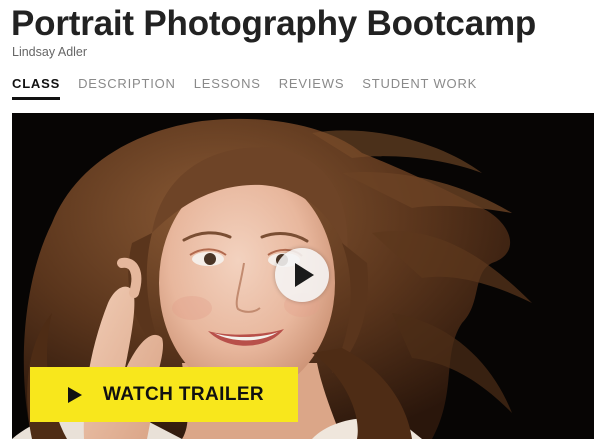 Image resolution: width=606 pixels, height=445 pixels. I want to click on tab-student-work: STUDENT WORK, so click(419, 88).